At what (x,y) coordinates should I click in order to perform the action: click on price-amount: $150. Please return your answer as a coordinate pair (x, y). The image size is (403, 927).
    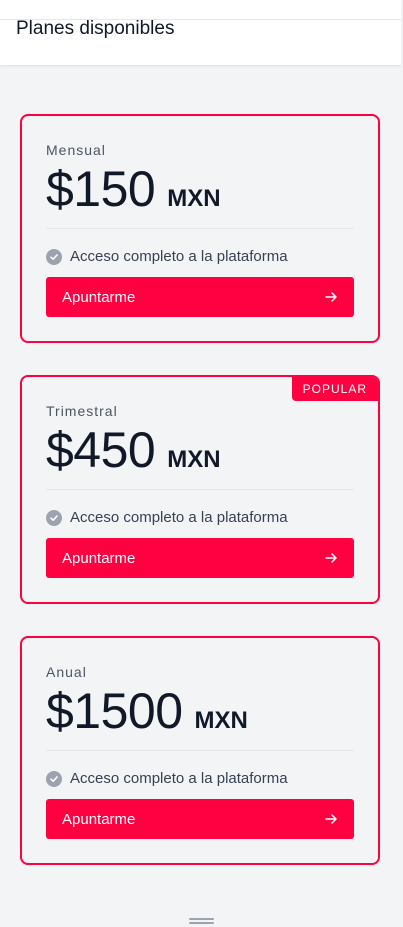
    Looking at the image, I should click on (101, 189).